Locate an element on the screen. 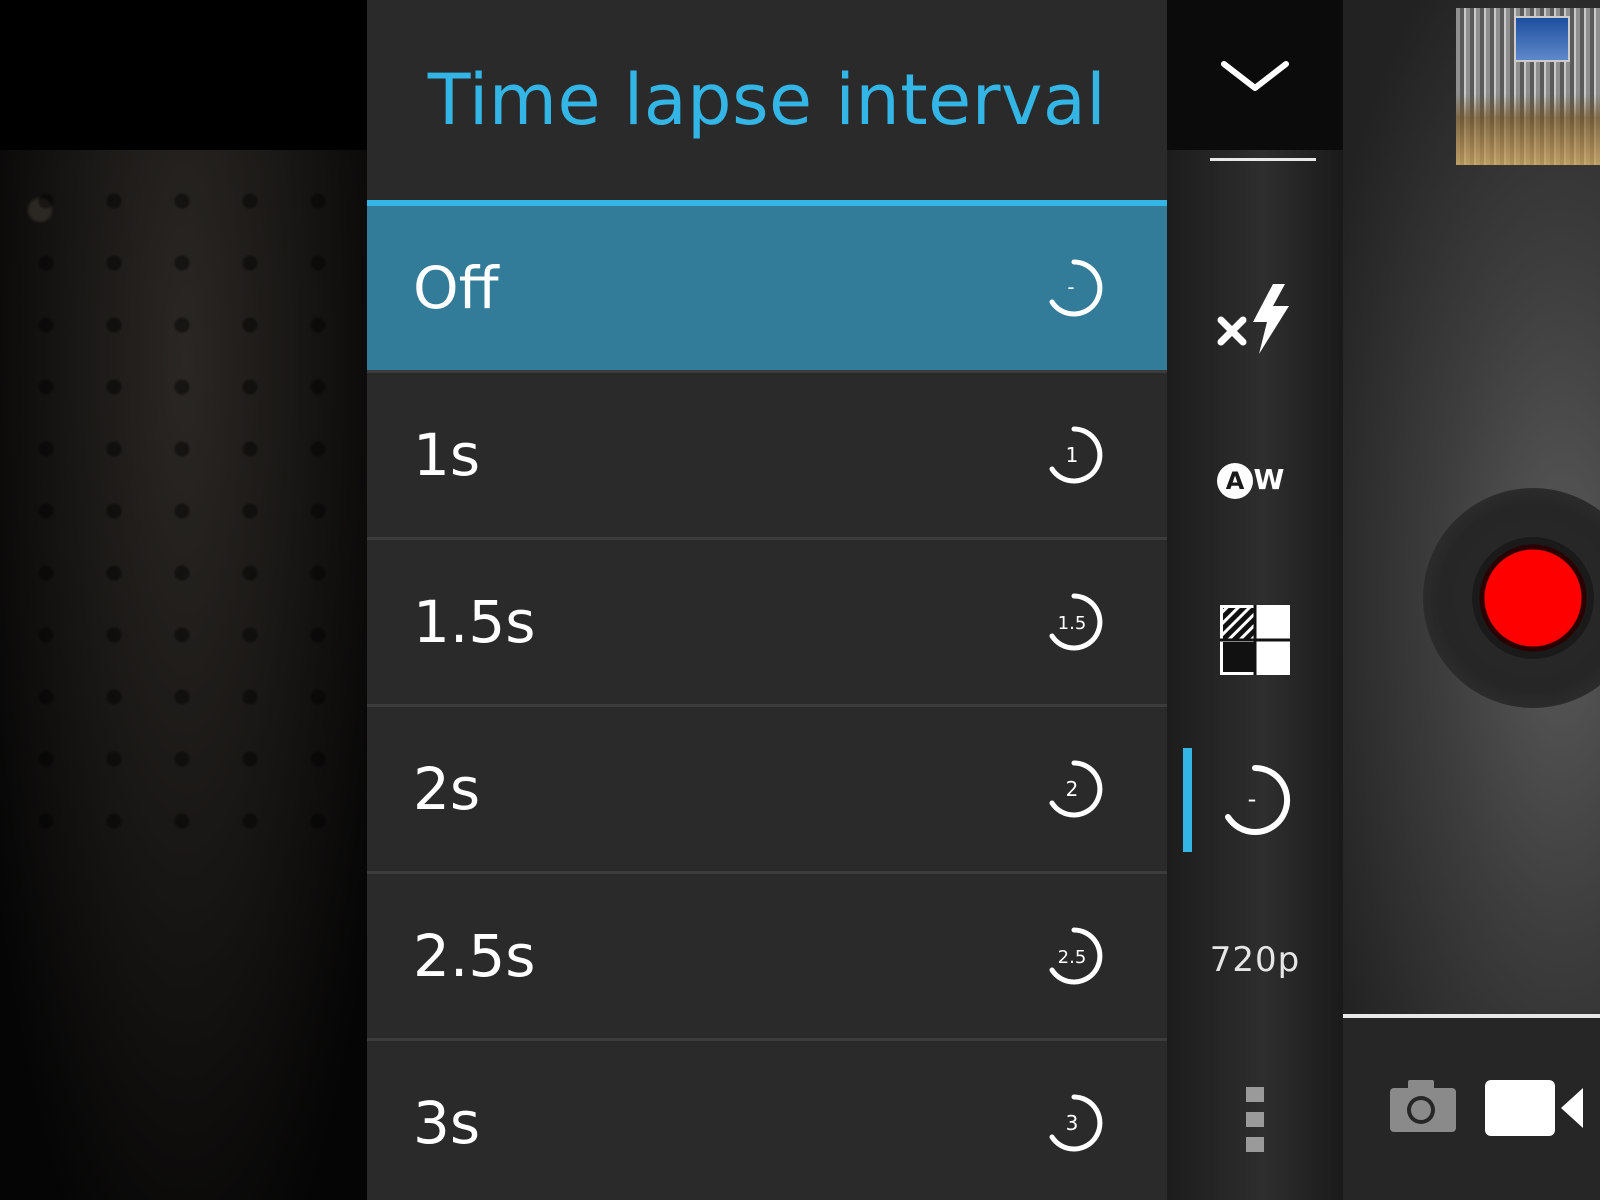 Image resolution: width=1600 pixels, height=1200 pixels. option-1s: 1s 1 is located at coordinates (767, 456).